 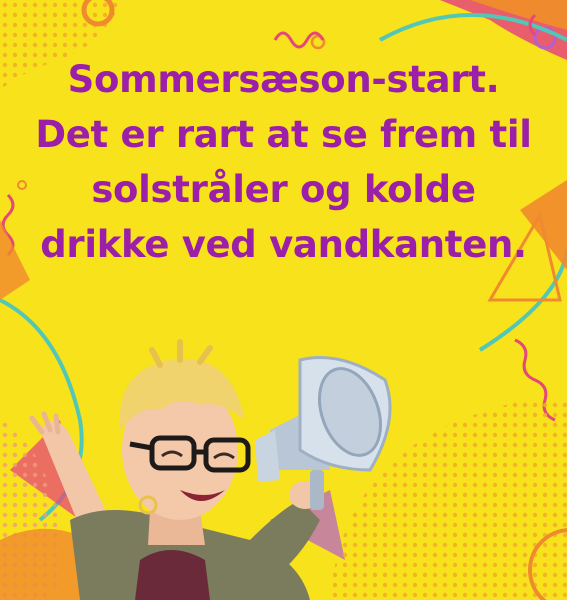 What do you see at coordinates (172, 575) in the screenshot?
I see `shirt` at bounding box center [172, 575].